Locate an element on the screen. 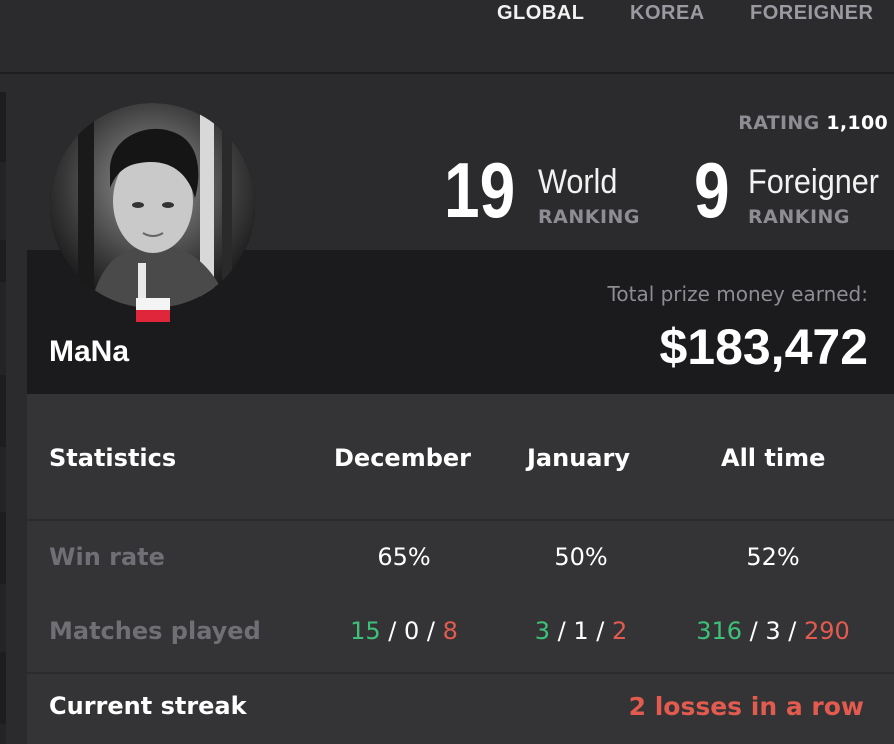 This screenshot has width=894, height=744. matches-played-label: Matches played is located at coordinates (155, 631).